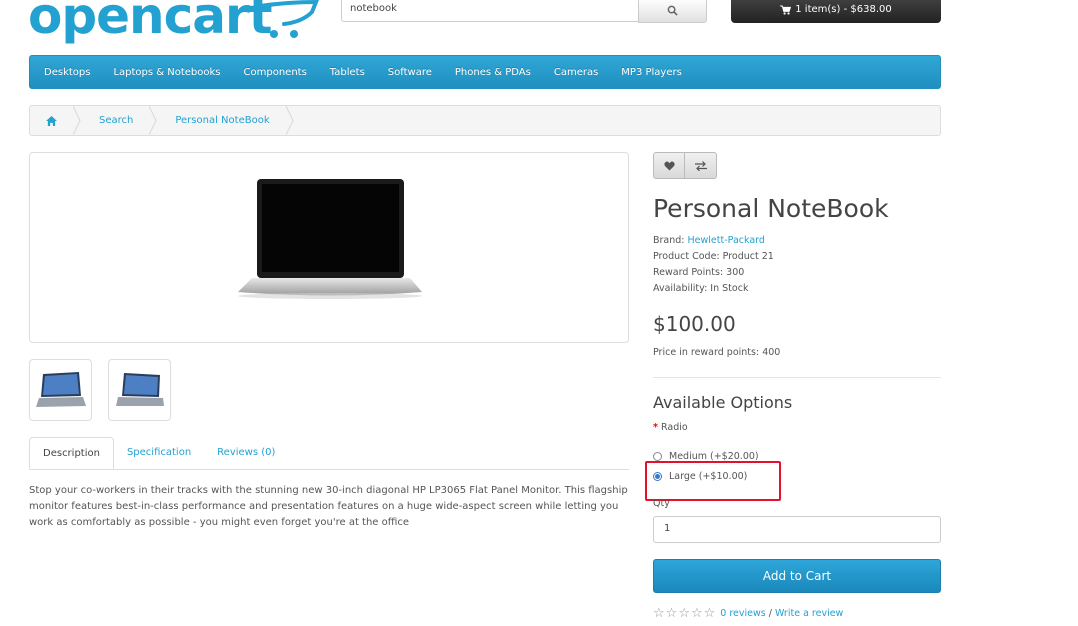  Describe the element at coordinates (490, 11) in the screenshot. I see `search-input: notebook` at that location.